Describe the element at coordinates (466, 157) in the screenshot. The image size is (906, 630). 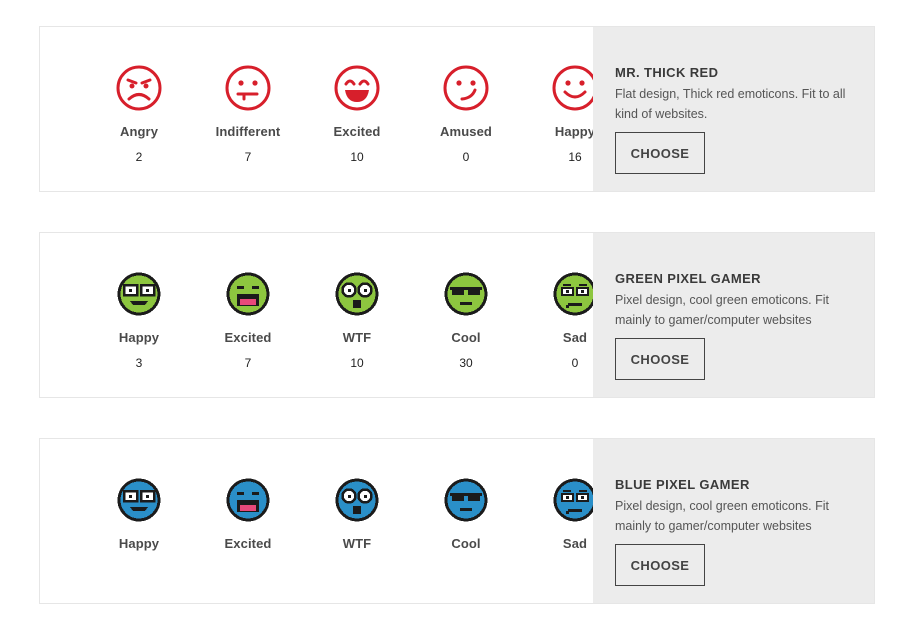
I see `emoticon-count: 0` at that location.